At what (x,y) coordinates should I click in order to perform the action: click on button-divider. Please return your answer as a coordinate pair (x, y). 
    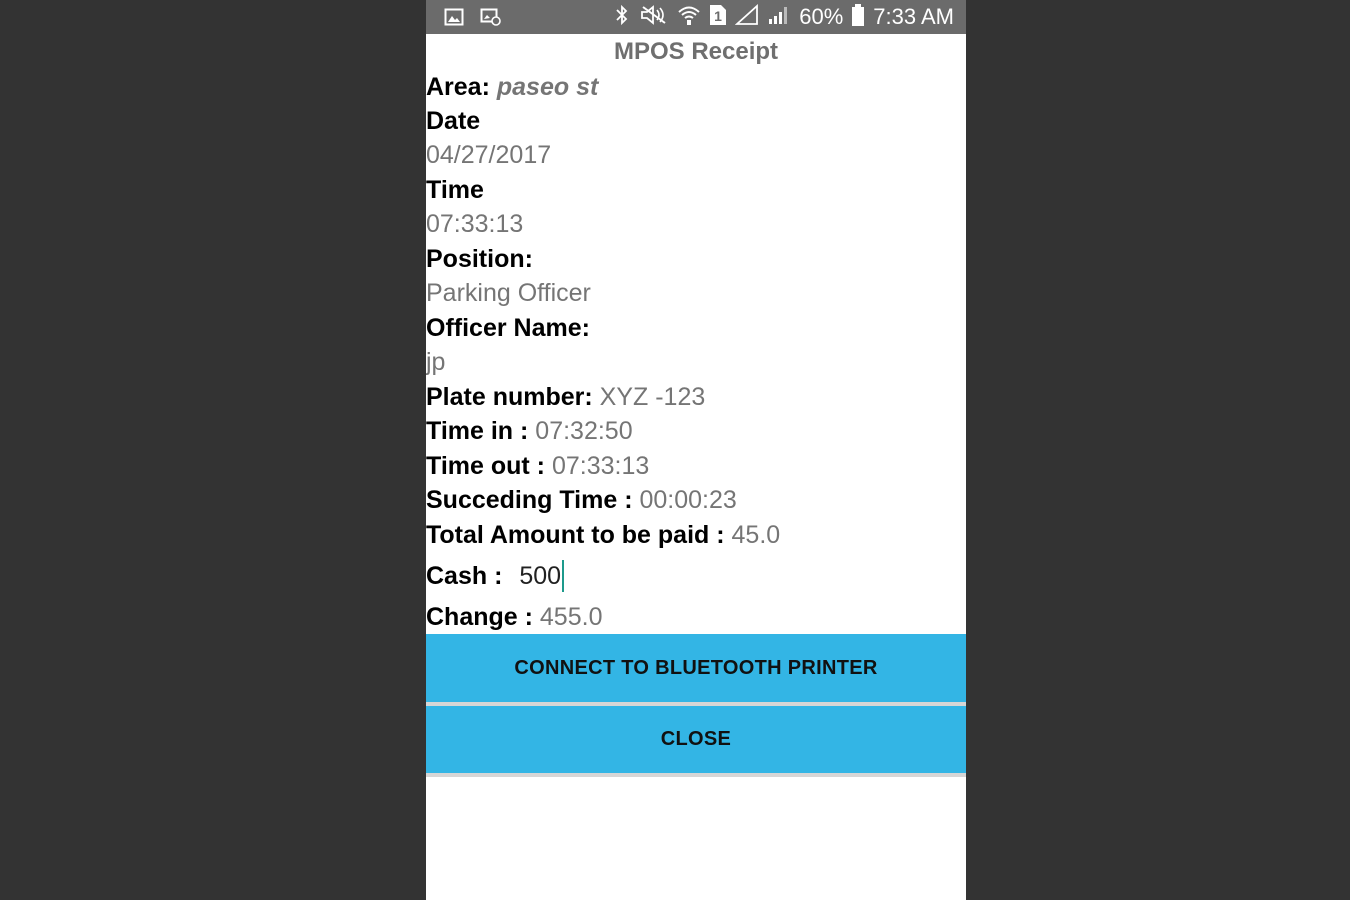
    Looking at the image, I should click on (696, 775).